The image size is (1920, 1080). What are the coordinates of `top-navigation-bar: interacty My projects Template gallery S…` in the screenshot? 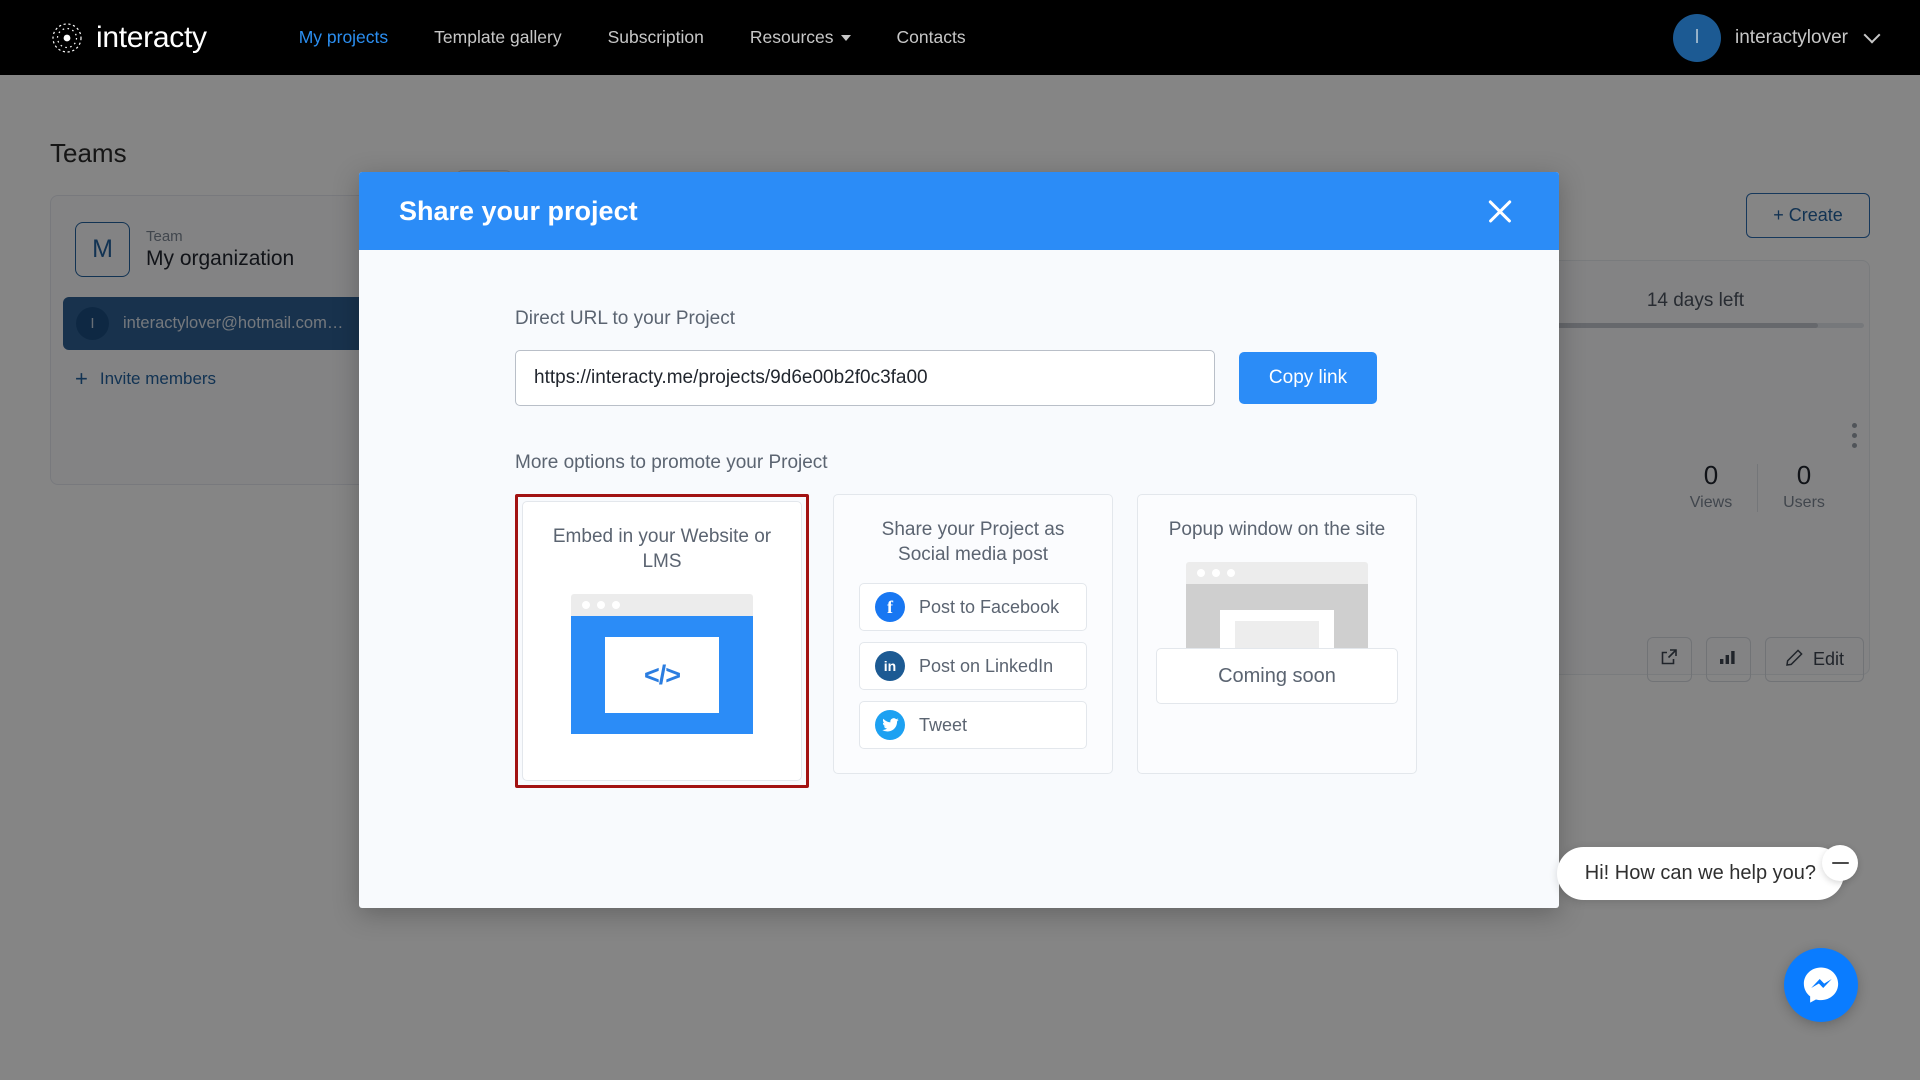 It's located at (960, 37).